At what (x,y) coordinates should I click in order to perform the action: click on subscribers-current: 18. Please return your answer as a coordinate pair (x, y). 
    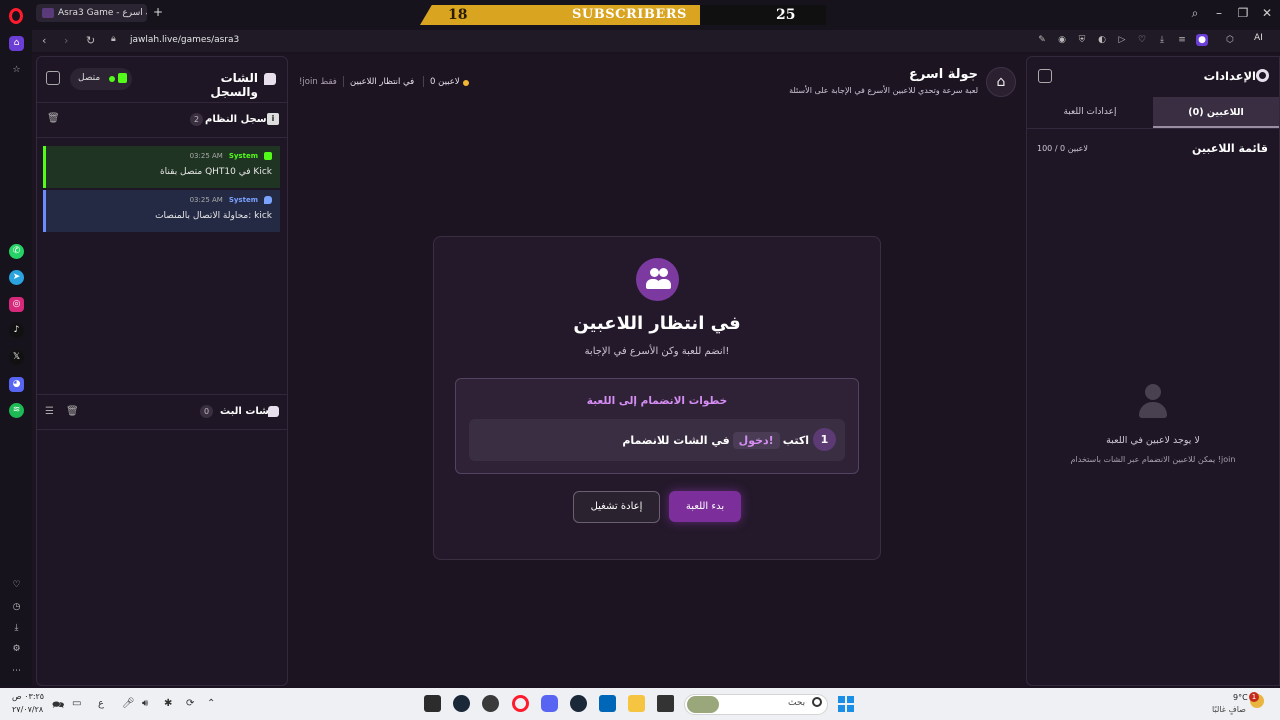
    Looking at the image, I should click on (458, 15).